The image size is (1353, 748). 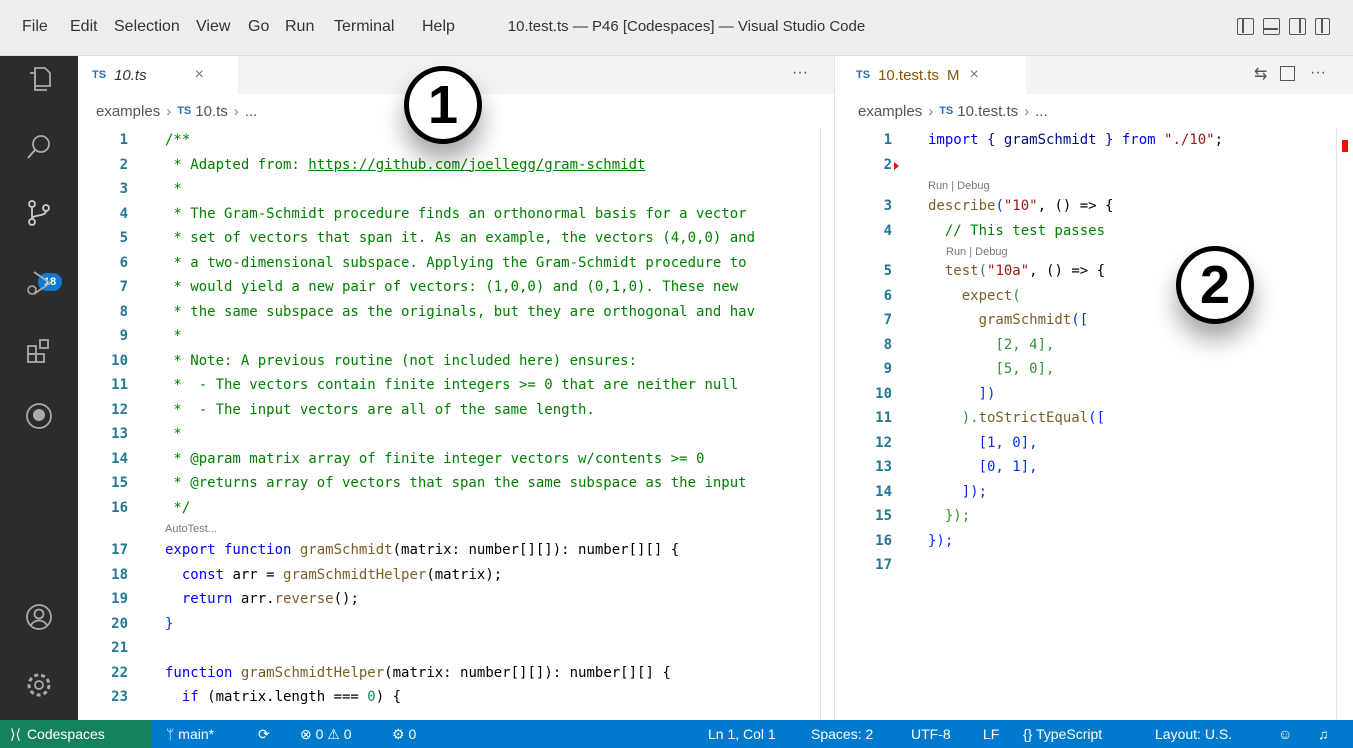 I want to click on feedback-icon: ☺, so click(x=1285, y=734).